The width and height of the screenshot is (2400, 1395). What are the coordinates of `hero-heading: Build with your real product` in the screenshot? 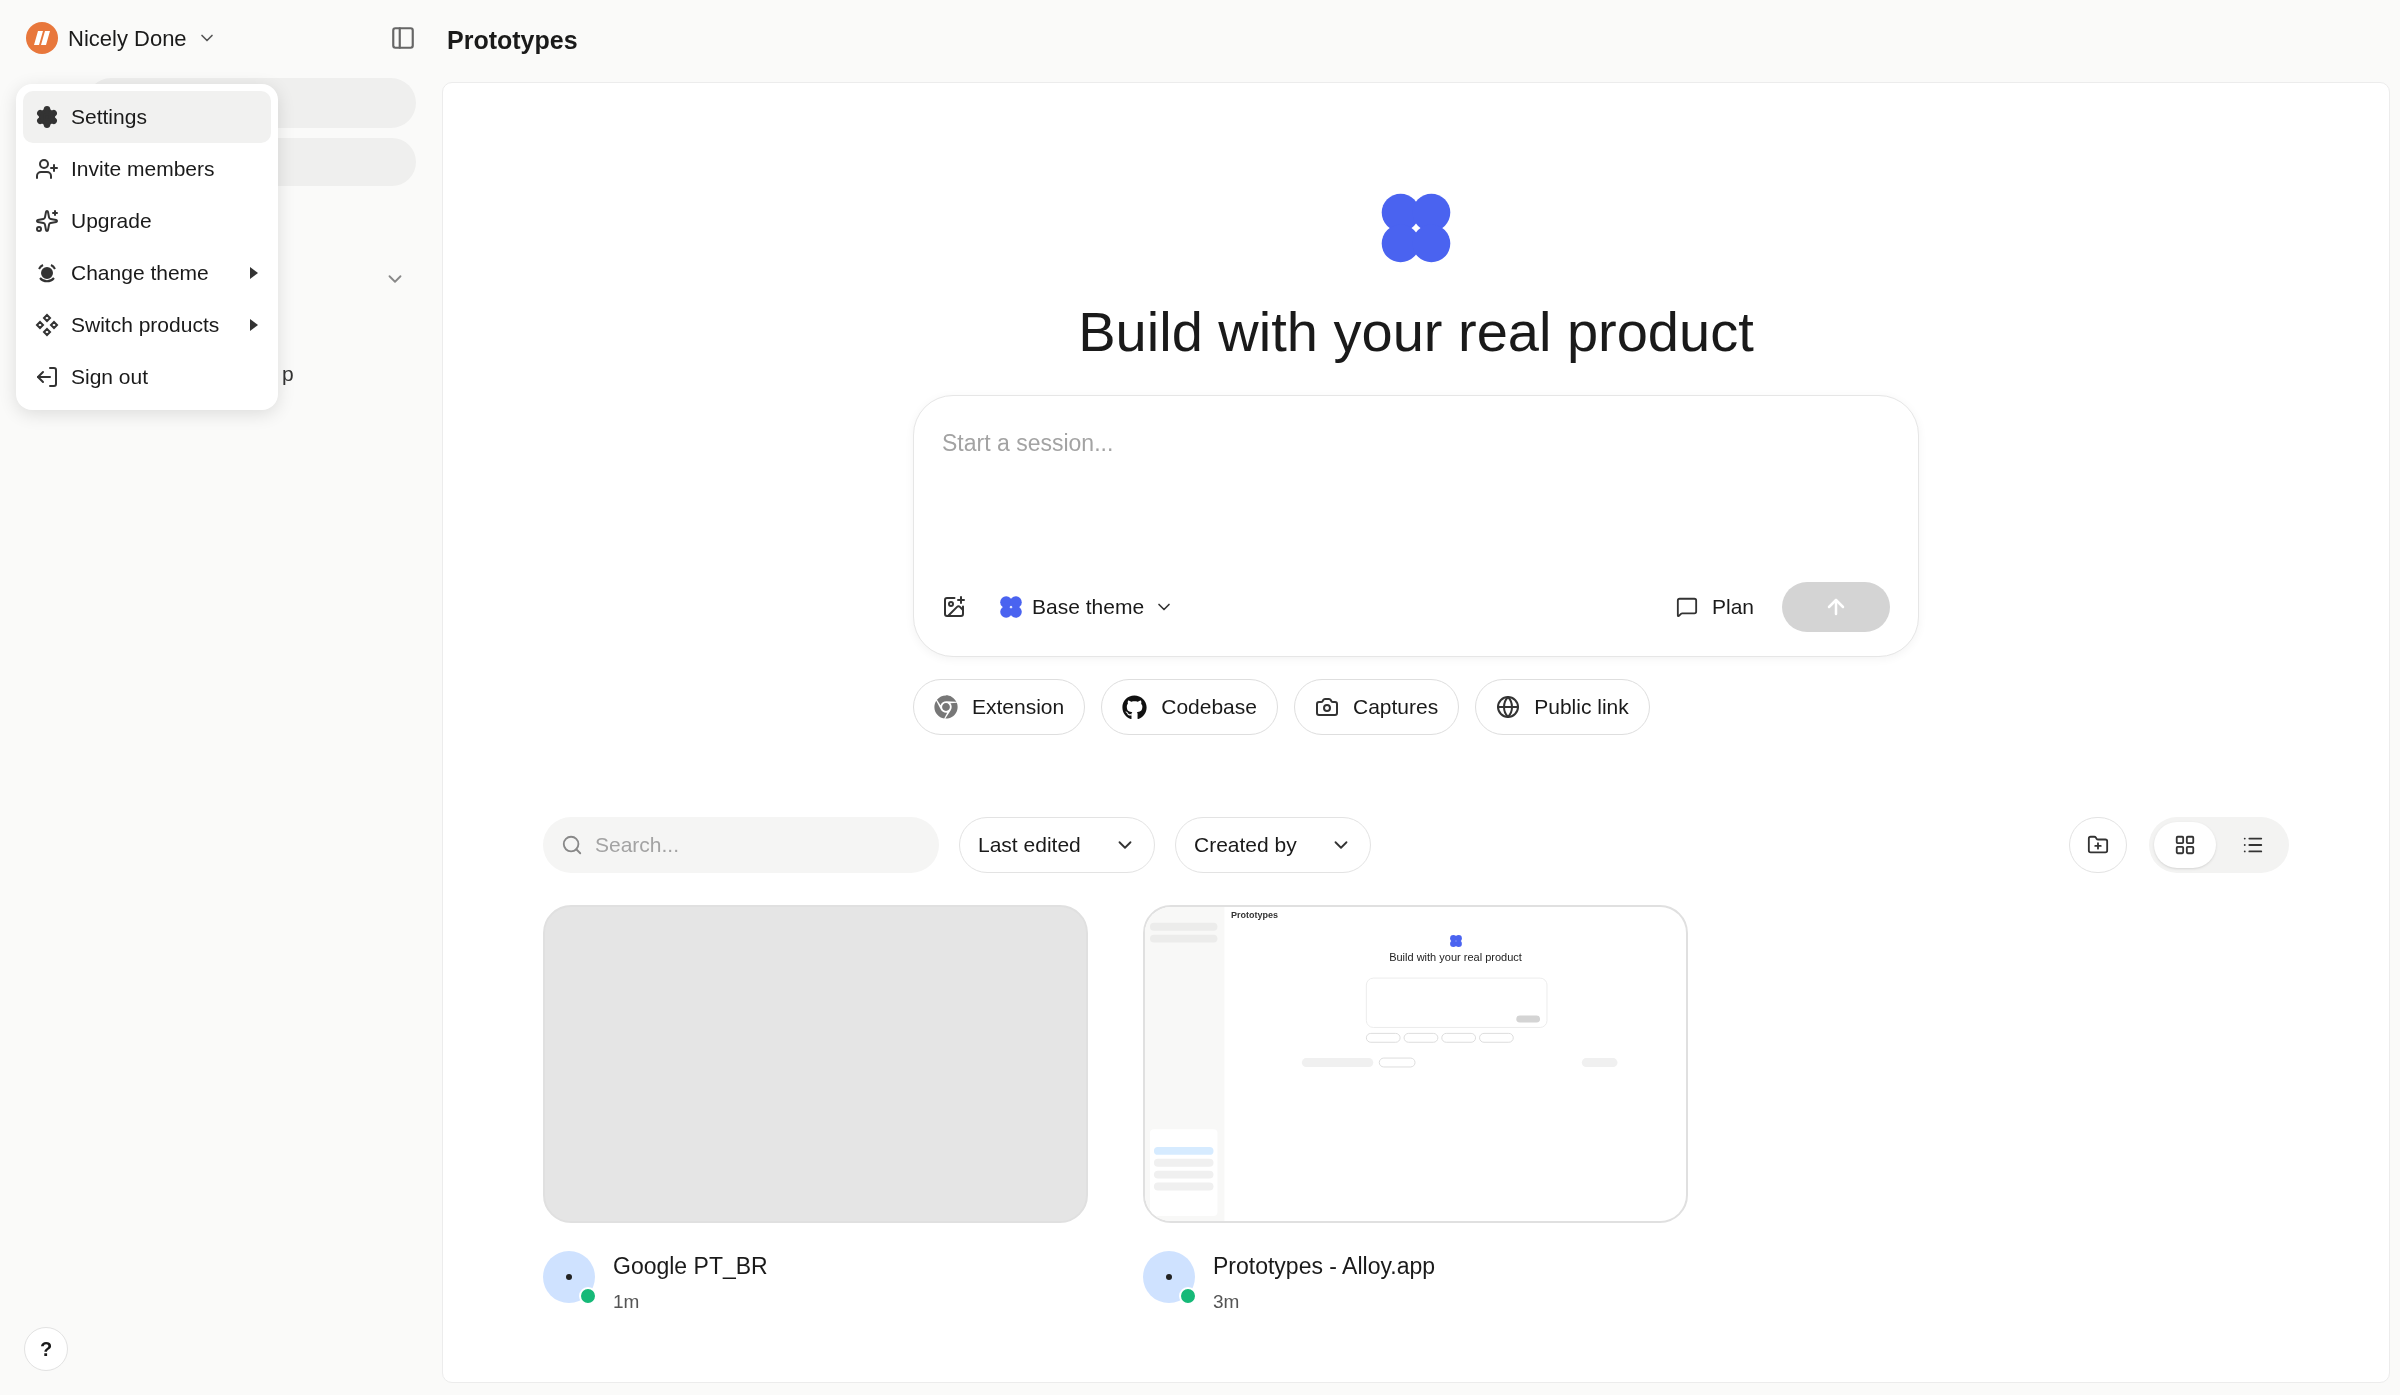 It's located at (1416, 332).